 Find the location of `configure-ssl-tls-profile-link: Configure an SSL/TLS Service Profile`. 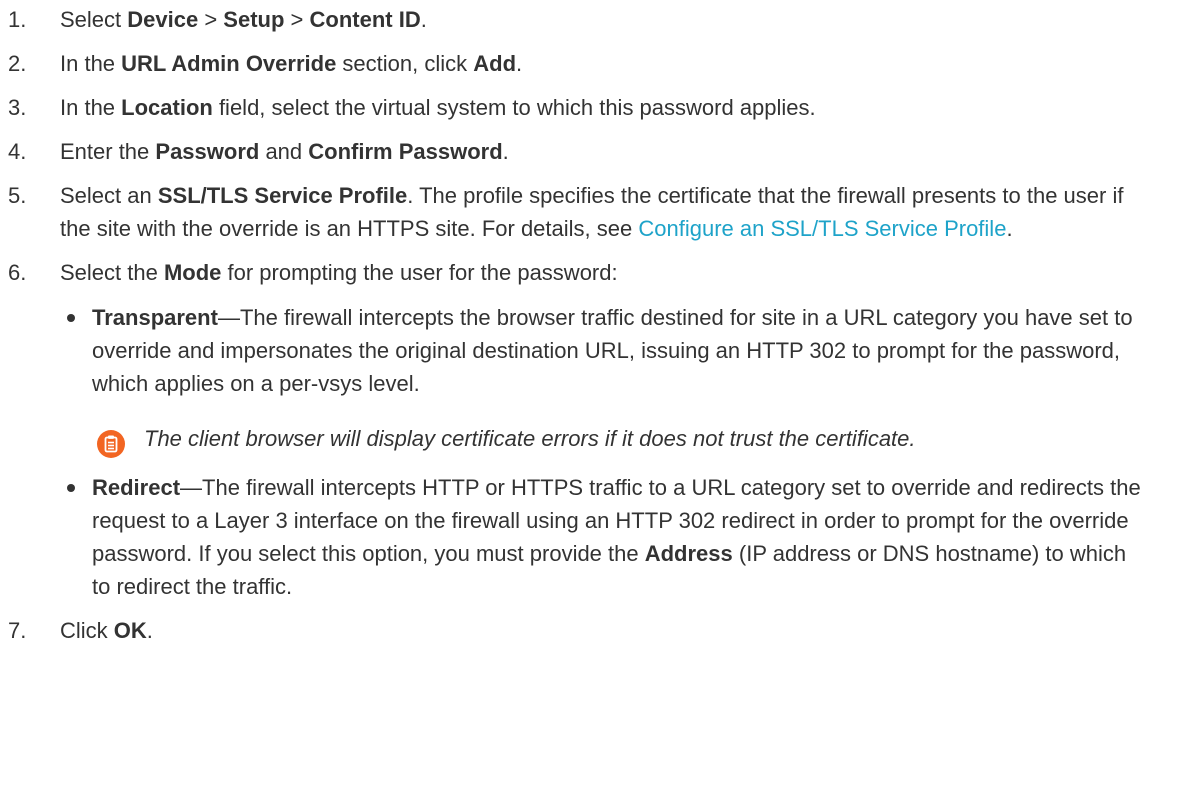

configure-ssl-tls-profile-link: Configure an SSL/TLS Service Profile is located at coordinates (822, 228).